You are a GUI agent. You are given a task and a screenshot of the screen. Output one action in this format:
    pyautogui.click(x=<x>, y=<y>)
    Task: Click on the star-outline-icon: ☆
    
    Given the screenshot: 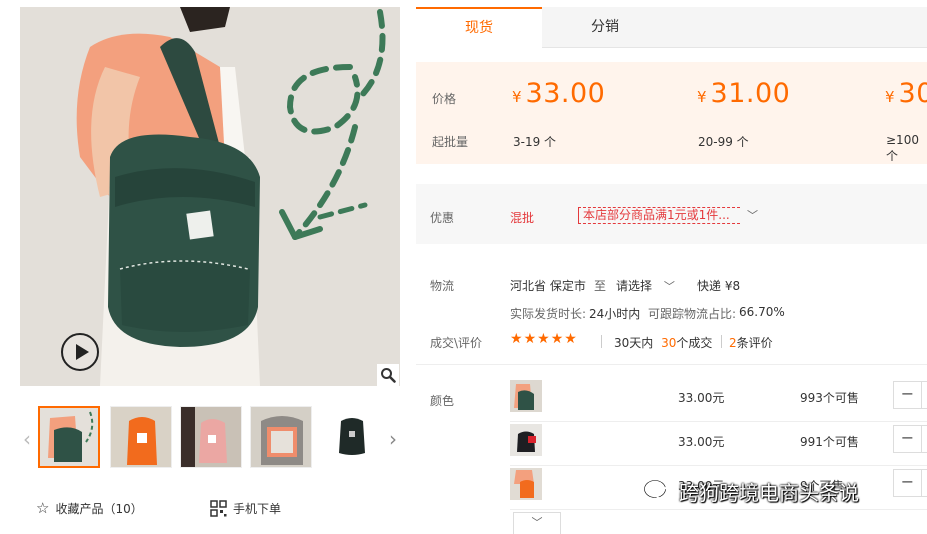 What is the action you would take?
    pyautogui.click(x=43, y=508)
    